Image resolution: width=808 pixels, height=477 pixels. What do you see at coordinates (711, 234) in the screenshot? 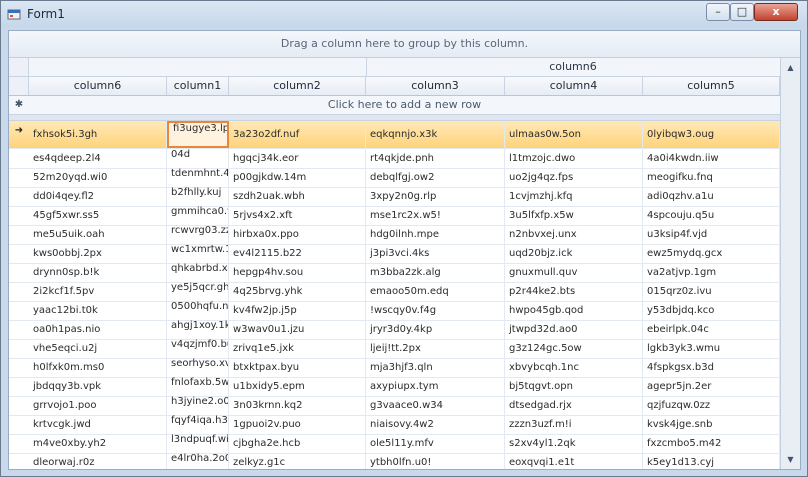
I see `table-cell: u3ksip4f.vjd` at bounding box center [711, 234].